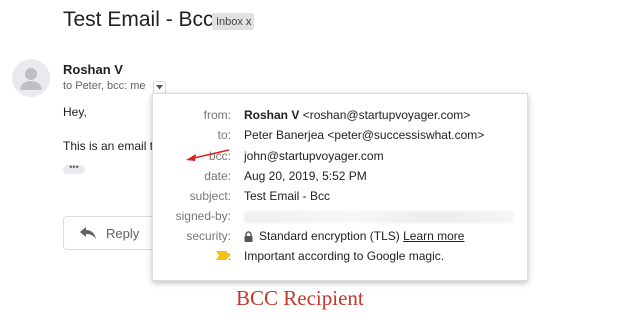  What do you see at coordinates (314, 156) in the screenshot?
I see `bcc-value: john@startupvoyager.com` at bounding box center [314, 156].